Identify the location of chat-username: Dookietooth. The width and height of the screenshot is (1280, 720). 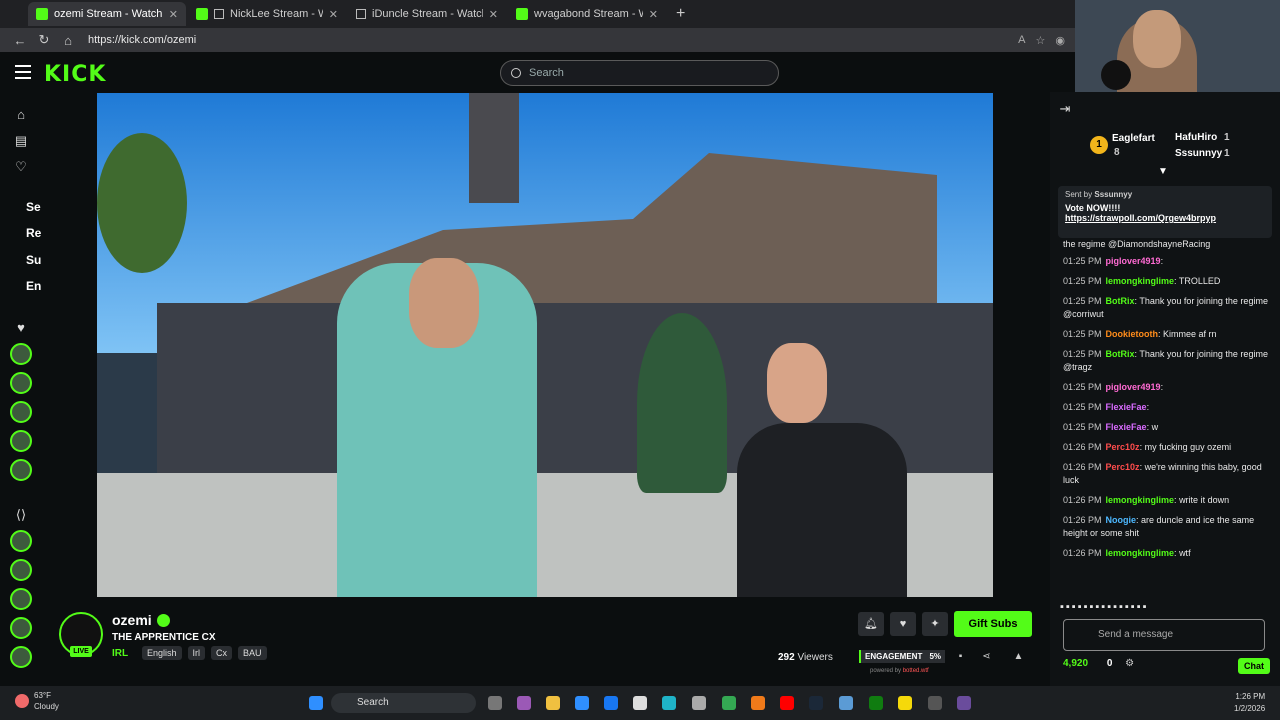
(1132, 334).